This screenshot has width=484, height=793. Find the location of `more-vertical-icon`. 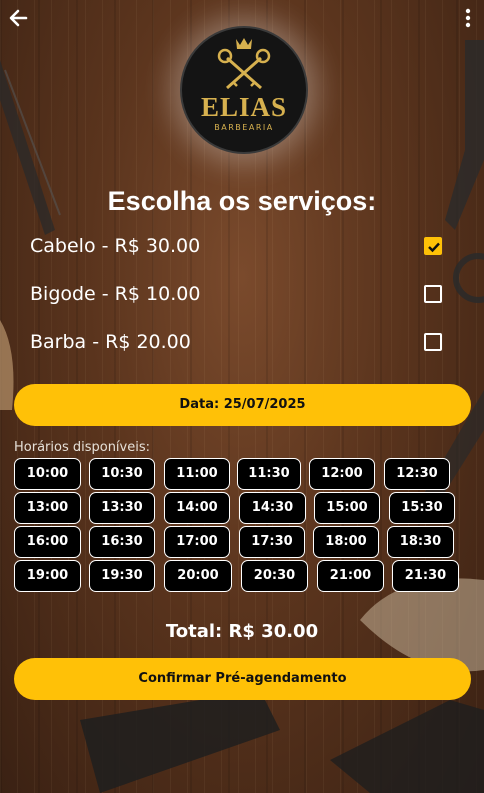

more-vertical-icon is located at coordinates (468, 18).